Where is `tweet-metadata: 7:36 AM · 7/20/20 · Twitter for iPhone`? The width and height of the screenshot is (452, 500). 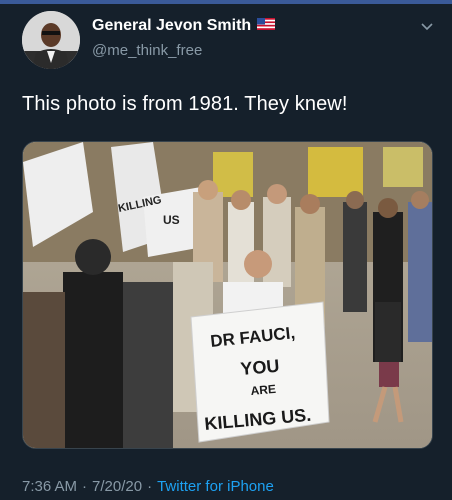
tweet-metadata: 7:36 AM · 7/20/20 · Twitter for iPhone is located at coordinates (148, 486).